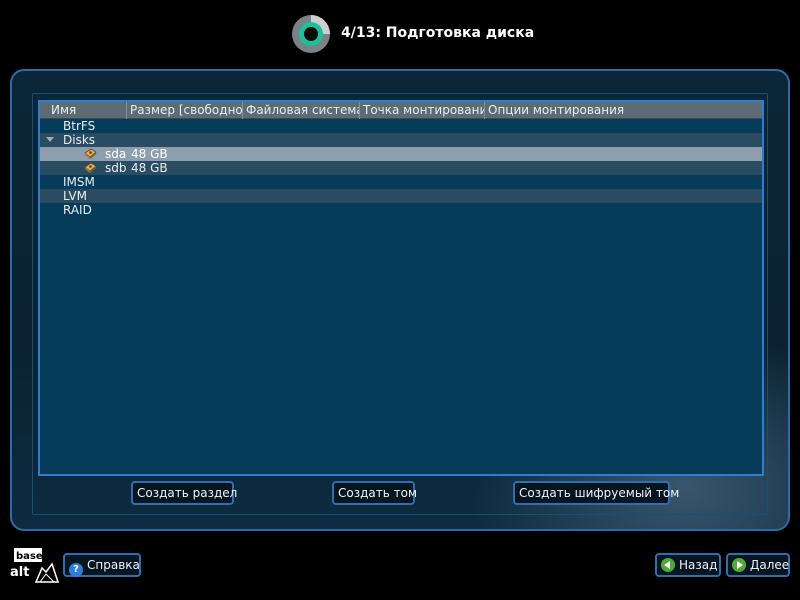 This screenshot has width=800, height=600. What do you see at coordinates (77, 210) in the screenshot?
I see `row-name: RAID` at bounding box center [77, 210].